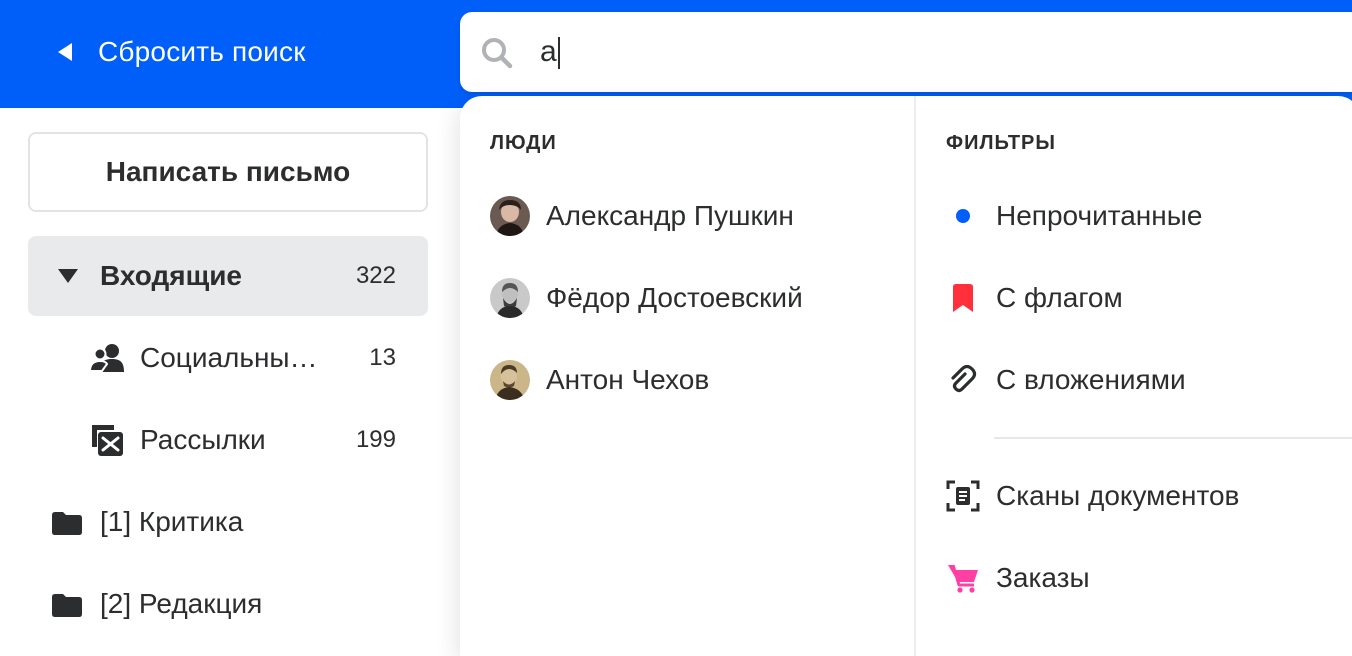  What do you see at coordinates (674, 297) in the screenshot?
I see `person-name: Фёдор Достоевский` at bounding box center [674, 297].